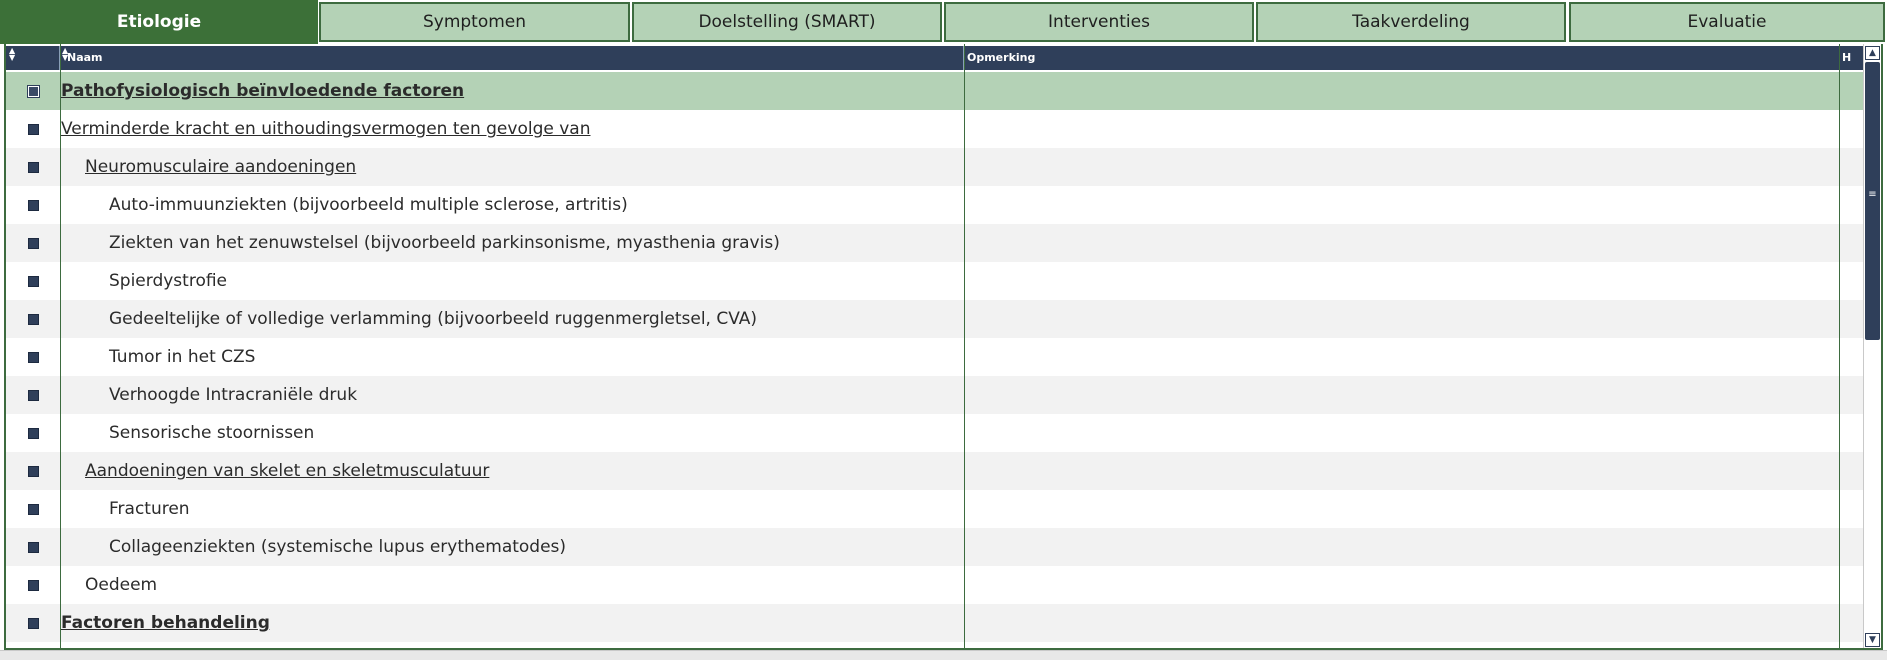 The image size is (1887, 660). Describe the element at coordinates (1872, 346) in the screenshot. I see `vertical-scrollbar: ▲ ≡ ▼` at that location.